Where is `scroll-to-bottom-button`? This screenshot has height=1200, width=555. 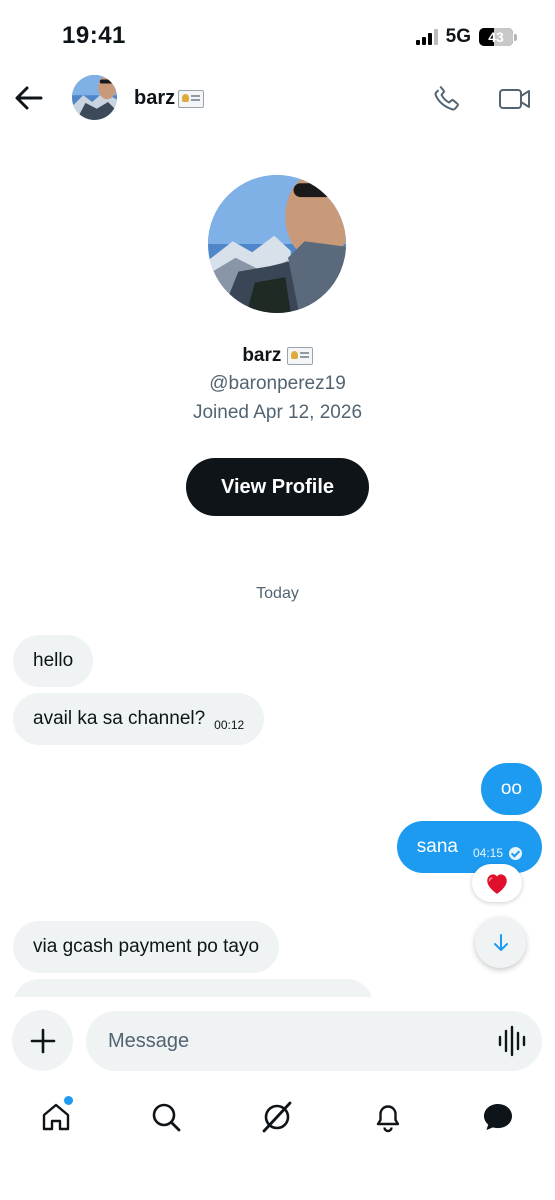 scroll-to-bottom-button is located at coordinates (500, 942).